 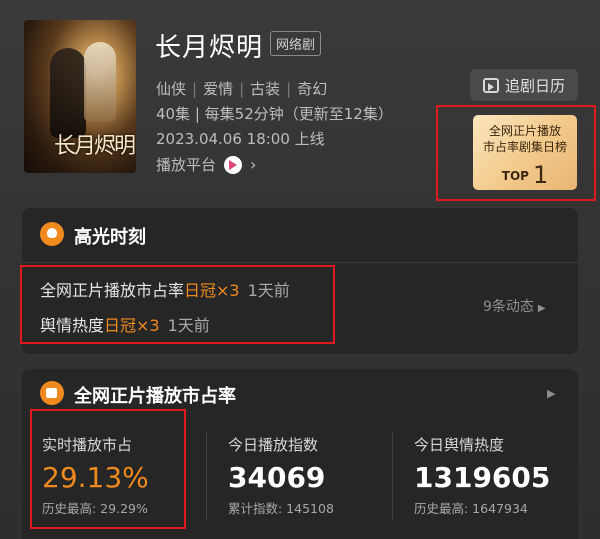 What do you see at coordinates (95, 508) in the screenshot?
I see `stat-sub: 历史最高: 29.29%` at bounding box center [95, 508].